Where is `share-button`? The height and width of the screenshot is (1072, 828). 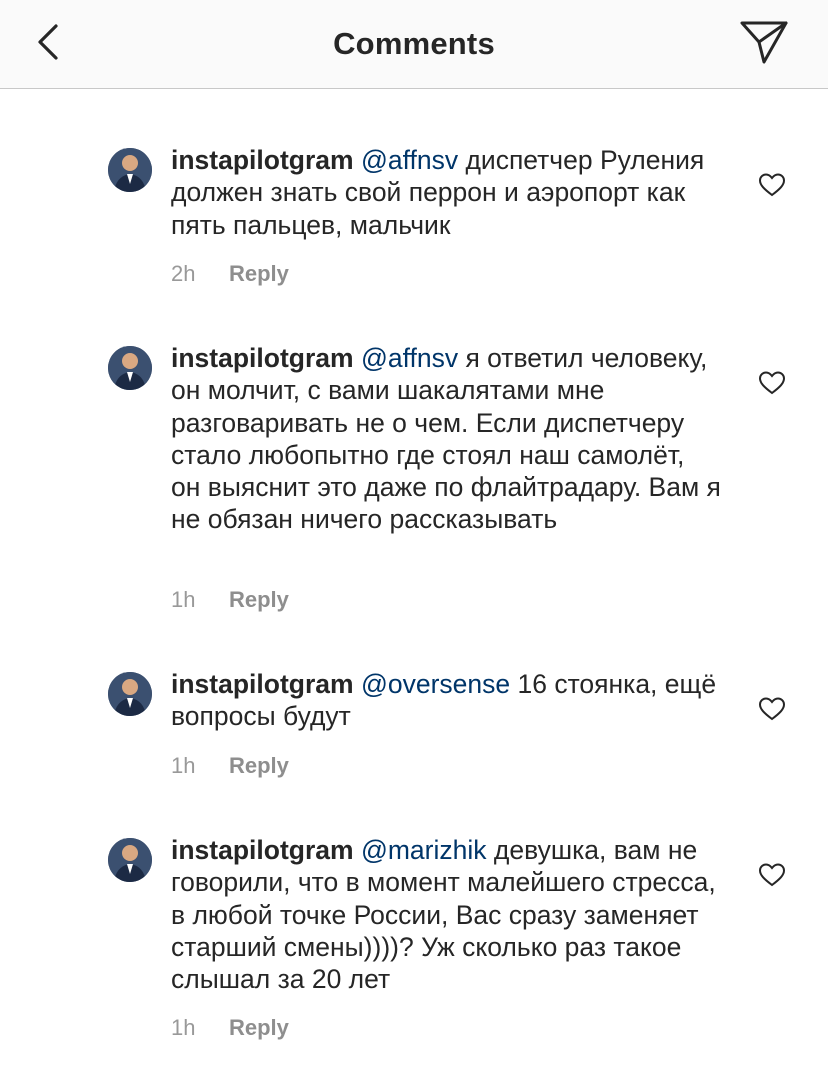 share-button is located at coordinates (764, 43).